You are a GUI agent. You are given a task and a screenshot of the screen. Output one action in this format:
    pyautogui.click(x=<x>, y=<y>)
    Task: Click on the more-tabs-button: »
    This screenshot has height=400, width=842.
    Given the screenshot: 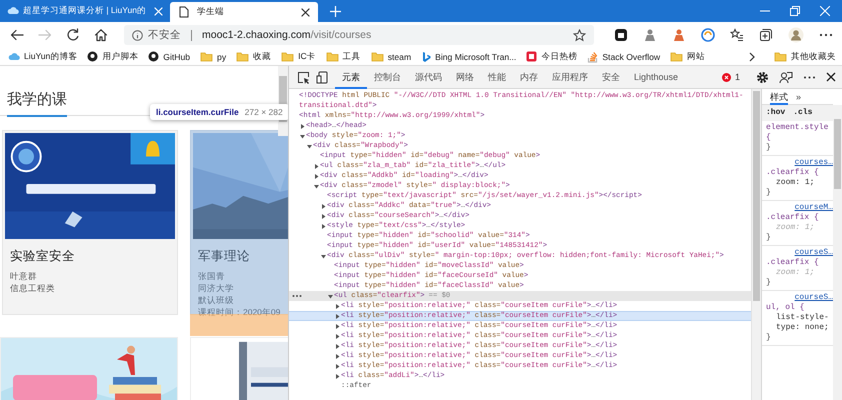 What is the action you would take?
    pyautogui.click(x=799, y=97)
    